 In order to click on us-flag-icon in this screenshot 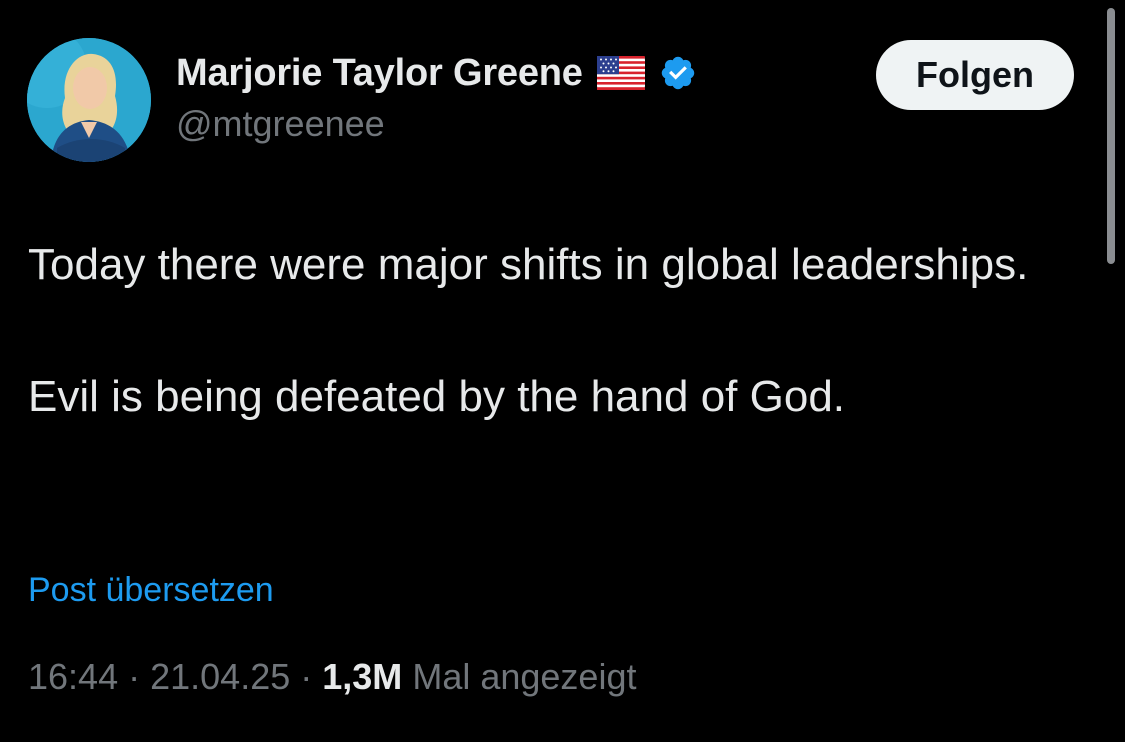, I will do `click(620, 73)`.